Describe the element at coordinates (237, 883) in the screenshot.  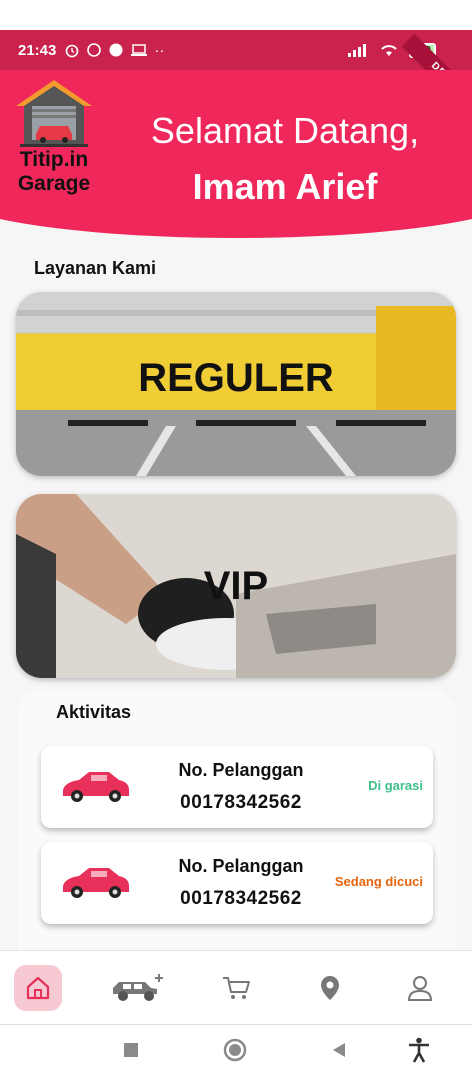
I see `activity-row: No. Pelanggan 00178342562 Sedang dicuci` at that location.